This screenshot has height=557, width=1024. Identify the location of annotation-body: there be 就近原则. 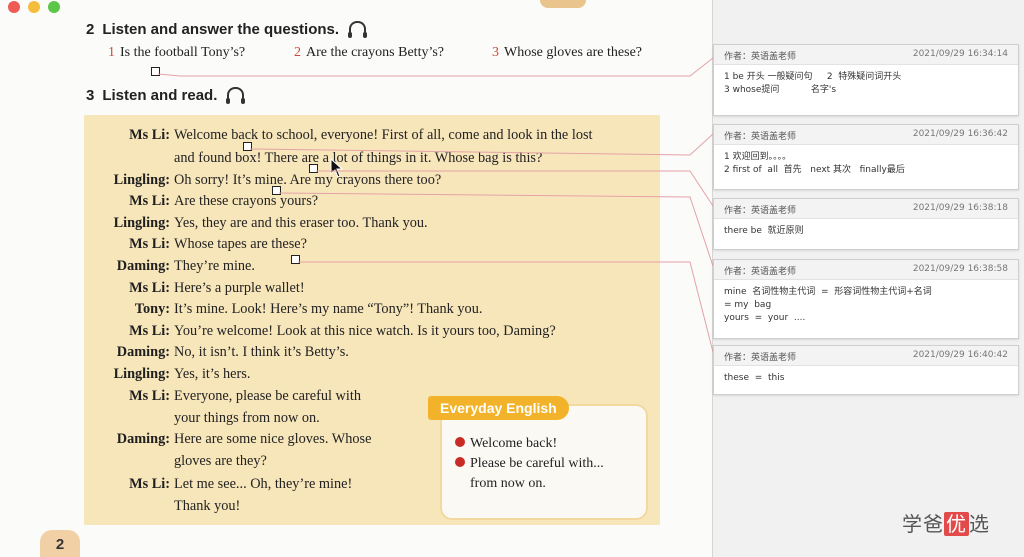
(764, 231).